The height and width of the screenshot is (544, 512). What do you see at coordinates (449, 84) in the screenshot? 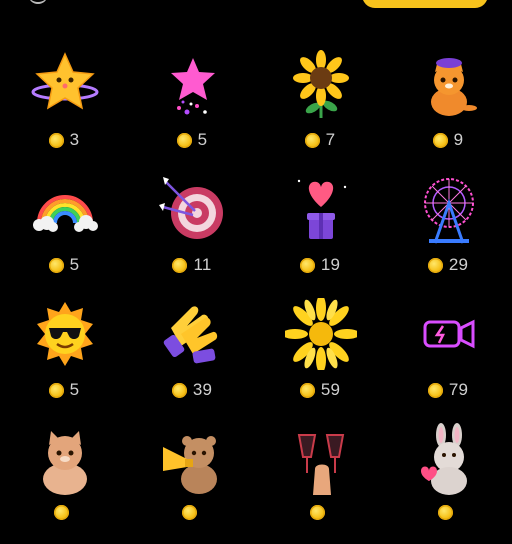
I see `orange-cat-icon` at bounding box center [449, 84].